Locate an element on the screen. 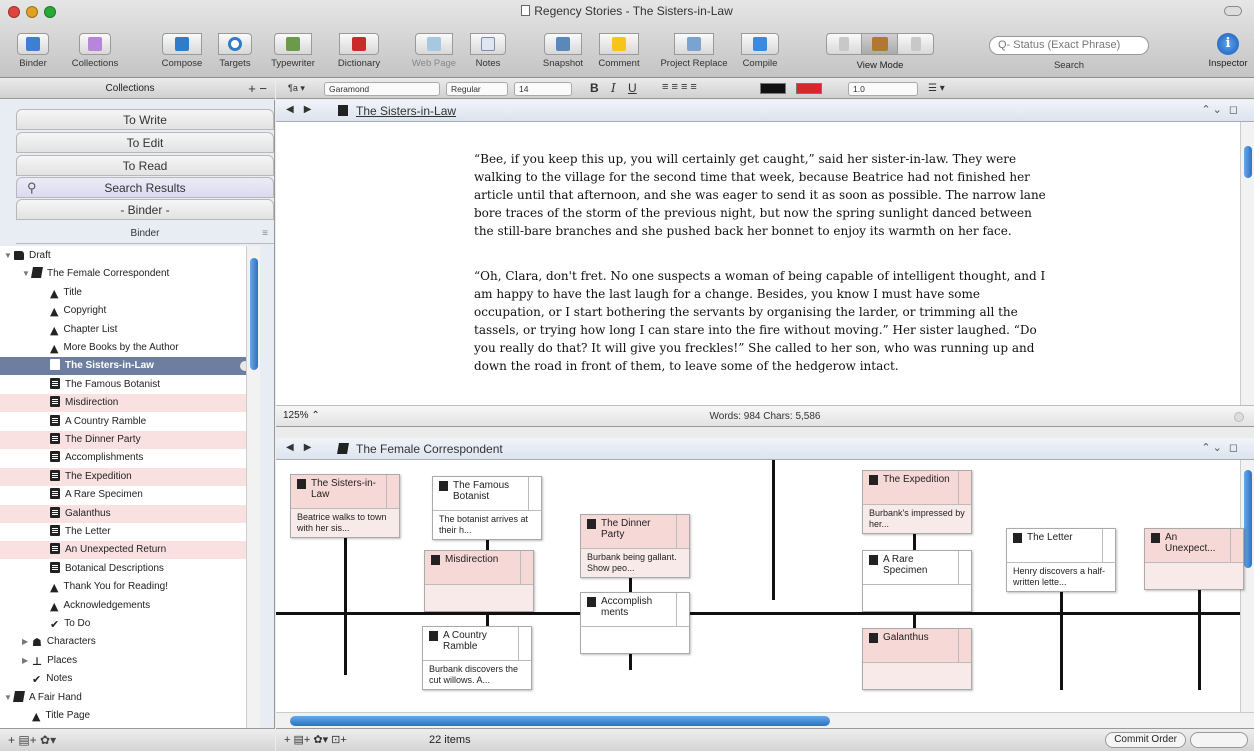  corkboard-mode-control is located at coordinates (1219, 740).